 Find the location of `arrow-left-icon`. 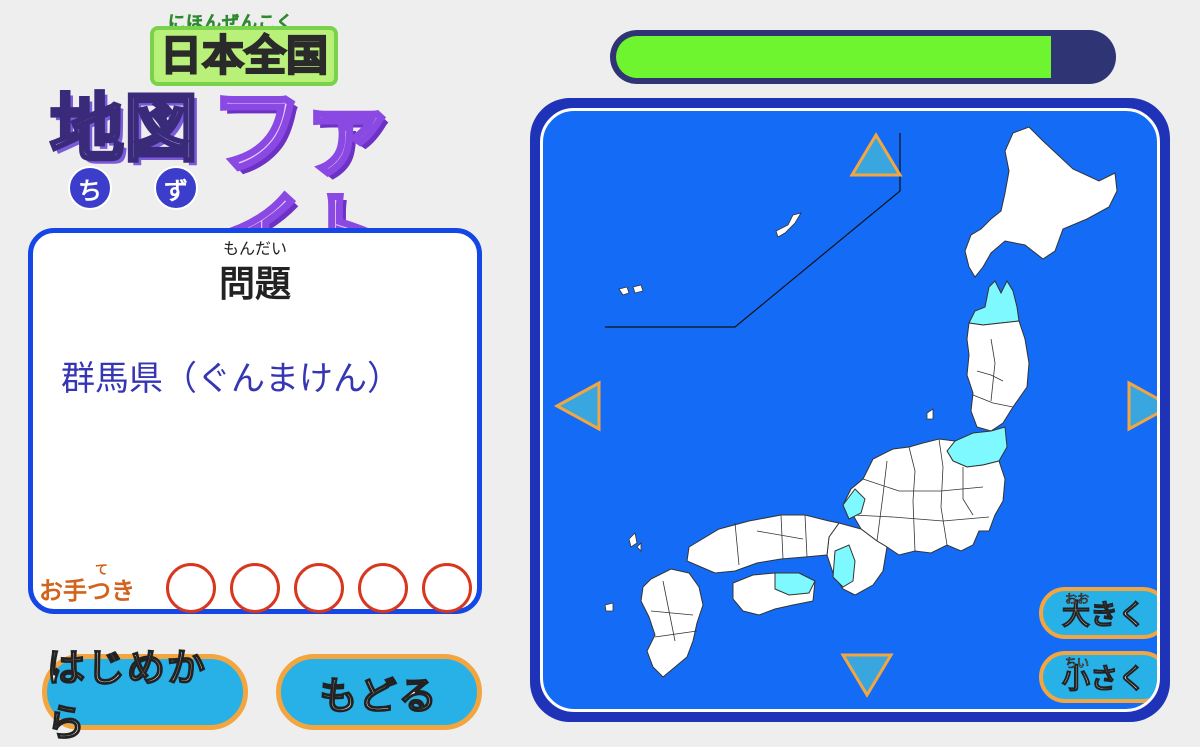

arrow-left-icon is located at coordinates (577, 406).